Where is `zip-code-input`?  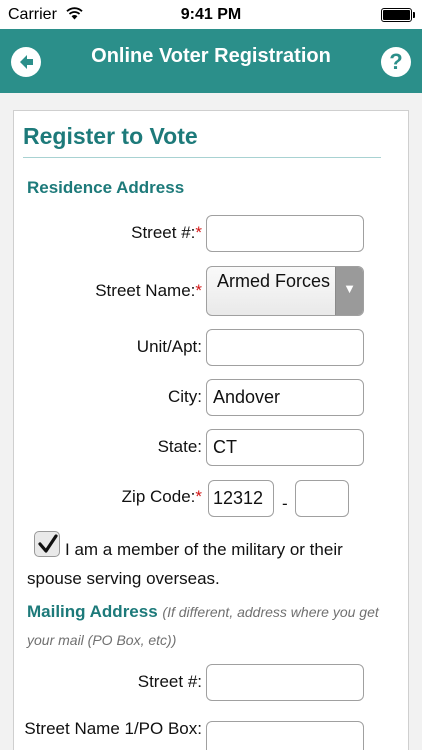
zip-code-input is located at coordinates (241, 498).